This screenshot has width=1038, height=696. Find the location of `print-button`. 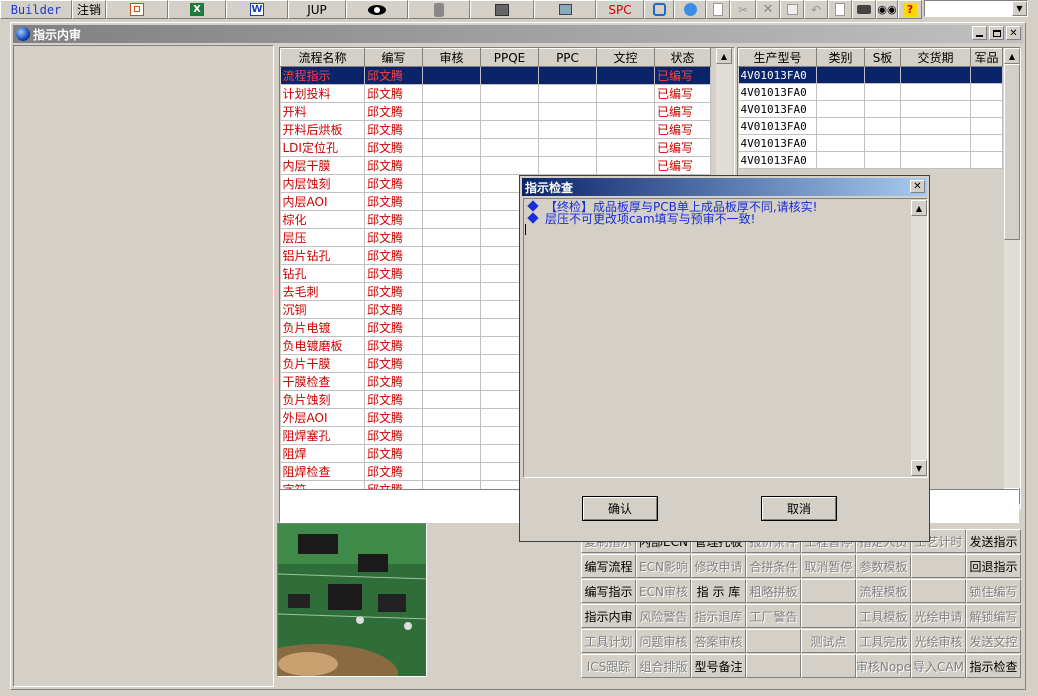

print-button is located at coordinates (864, 9).